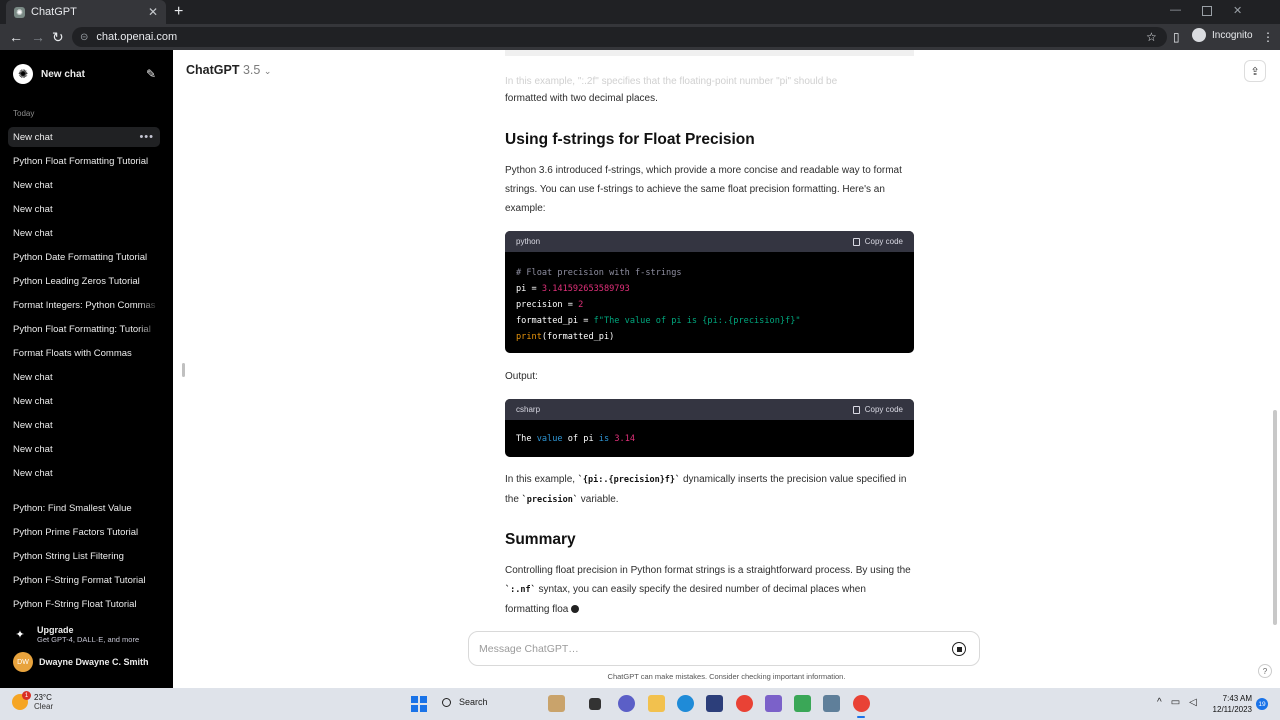  I want to click on code-token: The, so click(526, 439).